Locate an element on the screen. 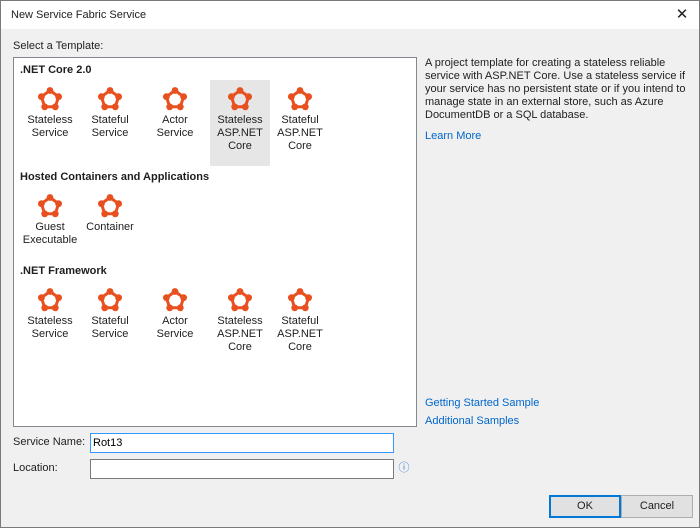 This screenshot has width=700, height=528. template-tile: Container is located at coordinates (110, 230).